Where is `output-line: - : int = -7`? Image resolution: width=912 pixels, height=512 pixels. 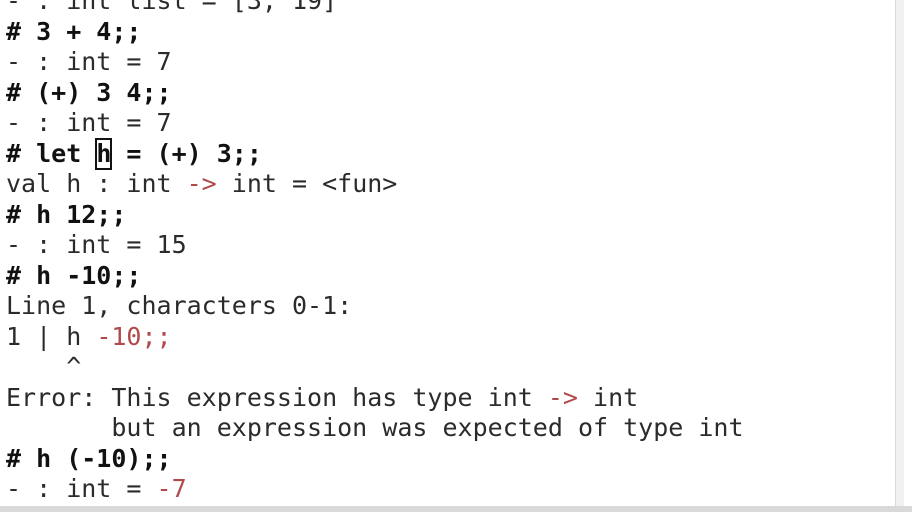
output-line: - : int = -7 is located at coordinates (96, 488).